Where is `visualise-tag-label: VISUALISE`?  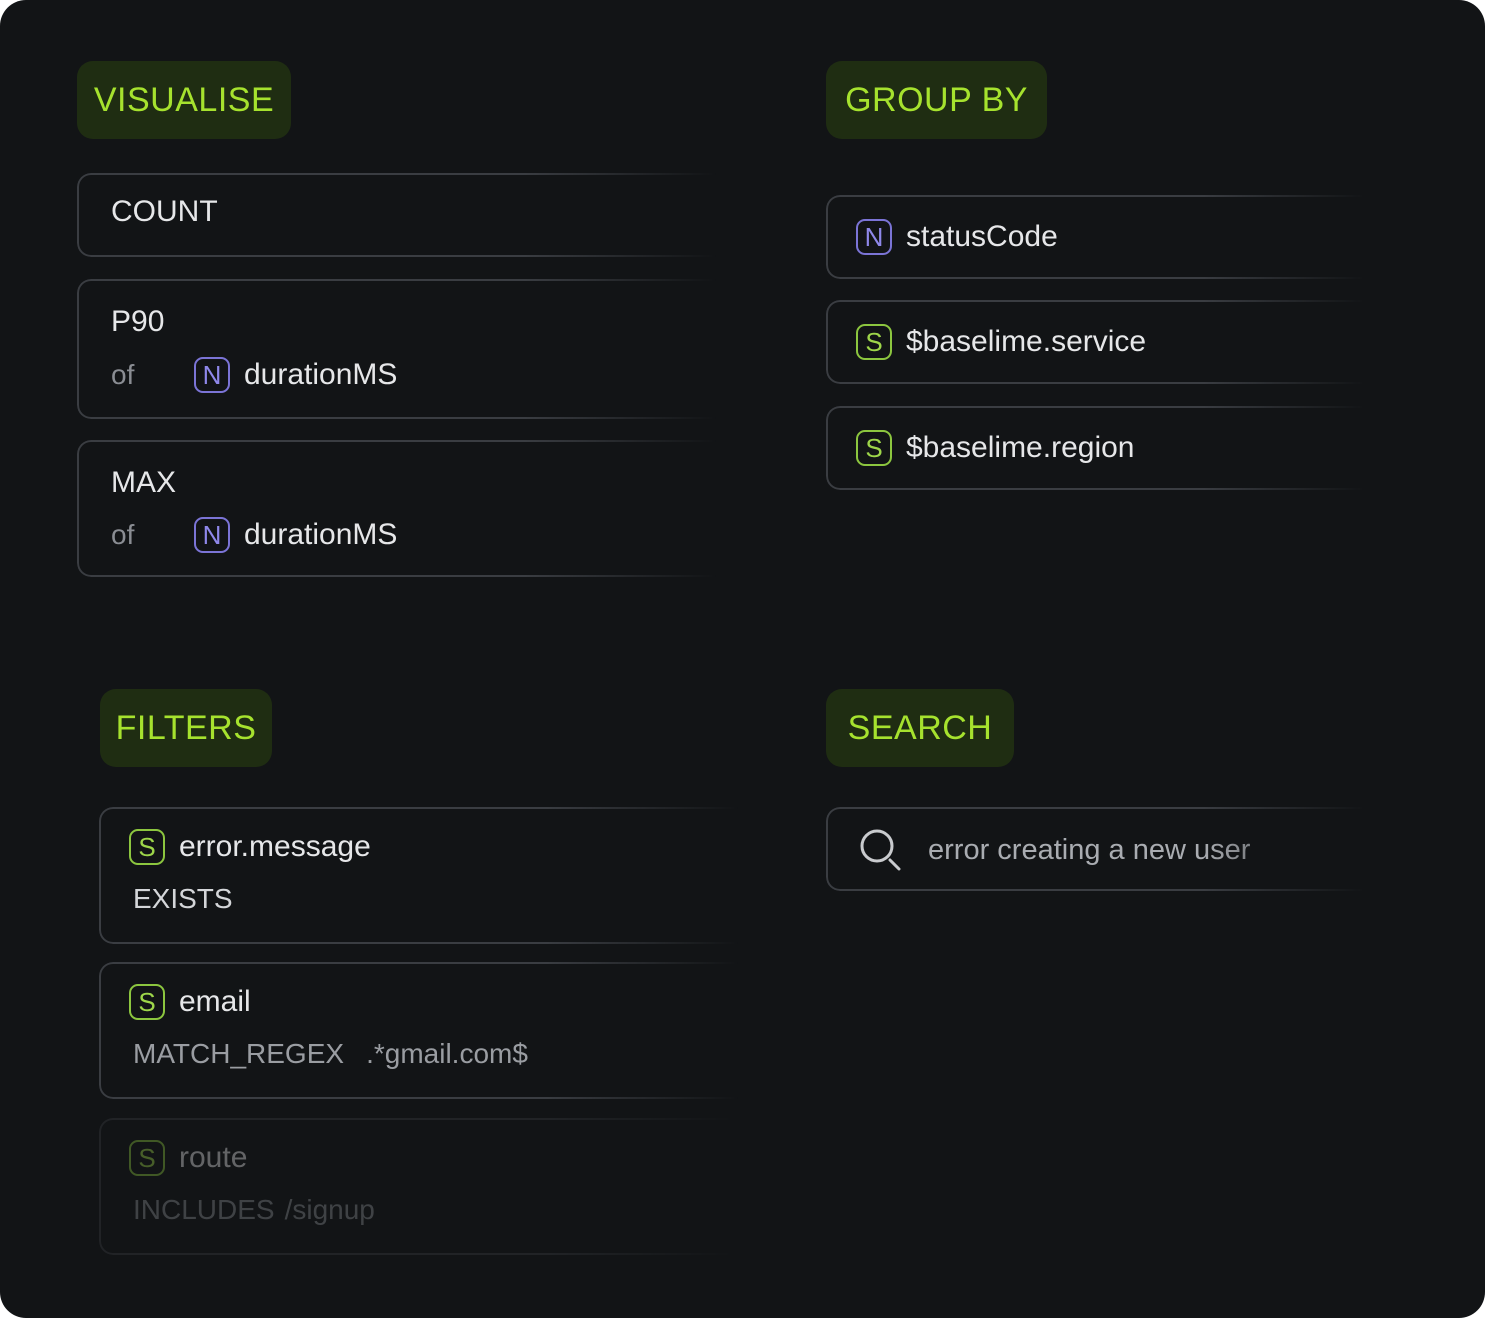
visualise-tag-label: VISUALISE is located at coordinates (184, 99).